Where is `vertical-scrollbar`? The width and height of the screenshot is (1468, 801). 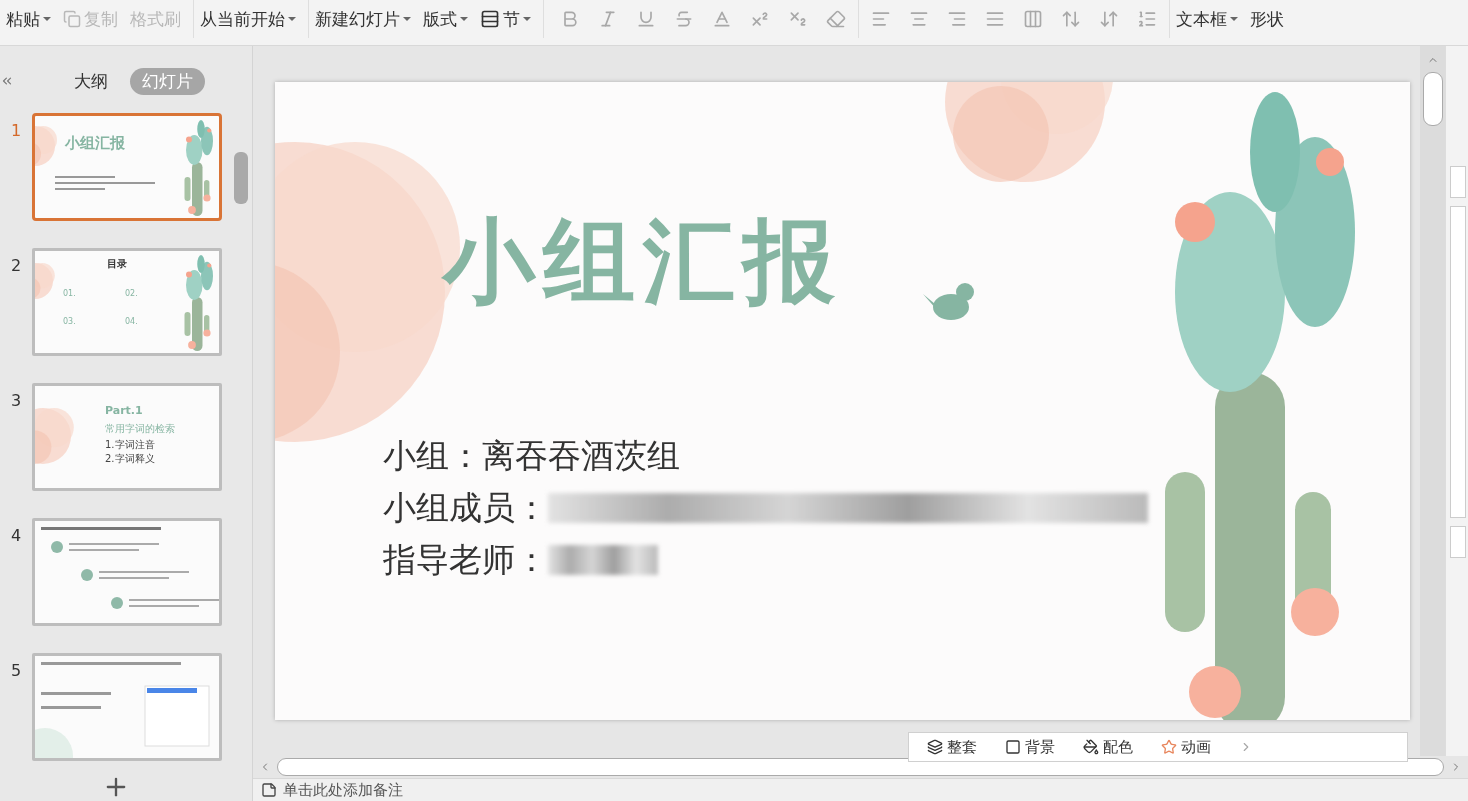
vertical-scrollbar is located at coordinates (1433, 401).